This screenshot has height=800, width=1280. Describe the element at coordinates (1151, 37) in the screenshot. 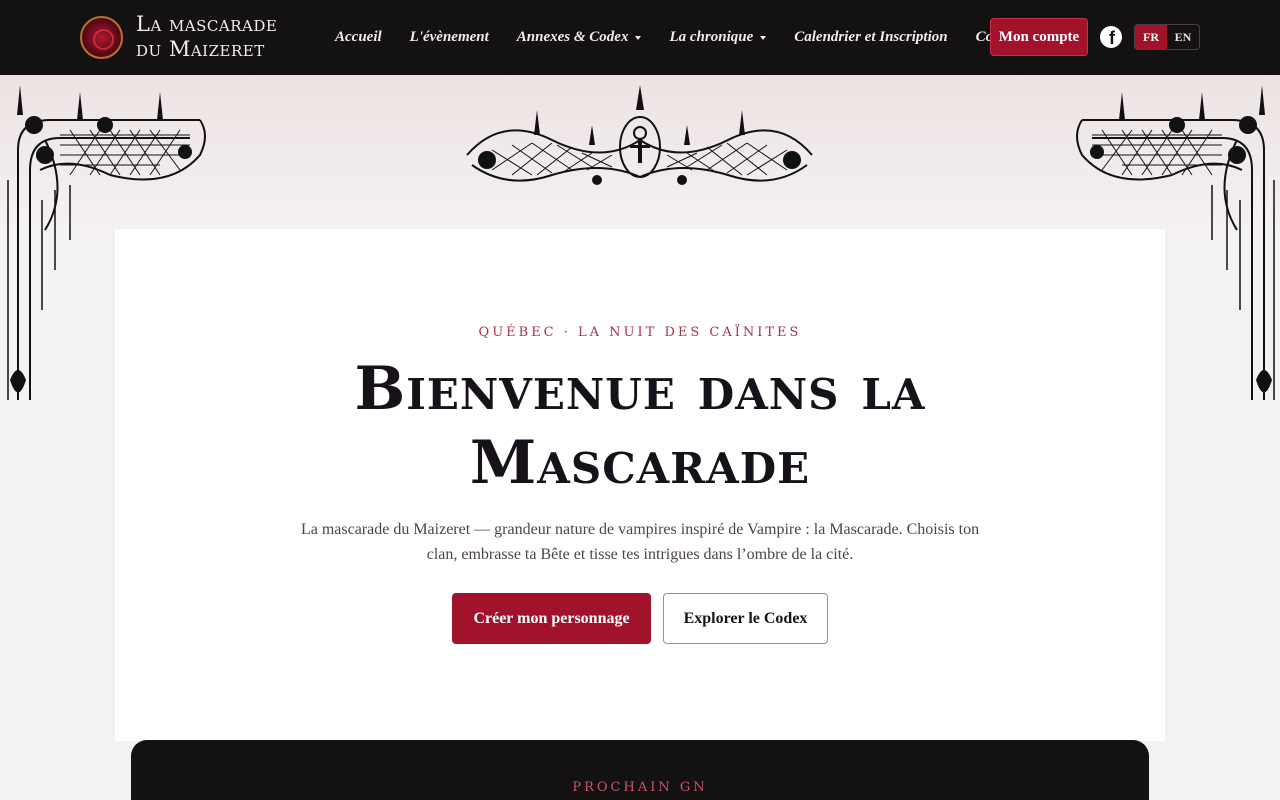

I see `lang-fr-button: FR` at that location.